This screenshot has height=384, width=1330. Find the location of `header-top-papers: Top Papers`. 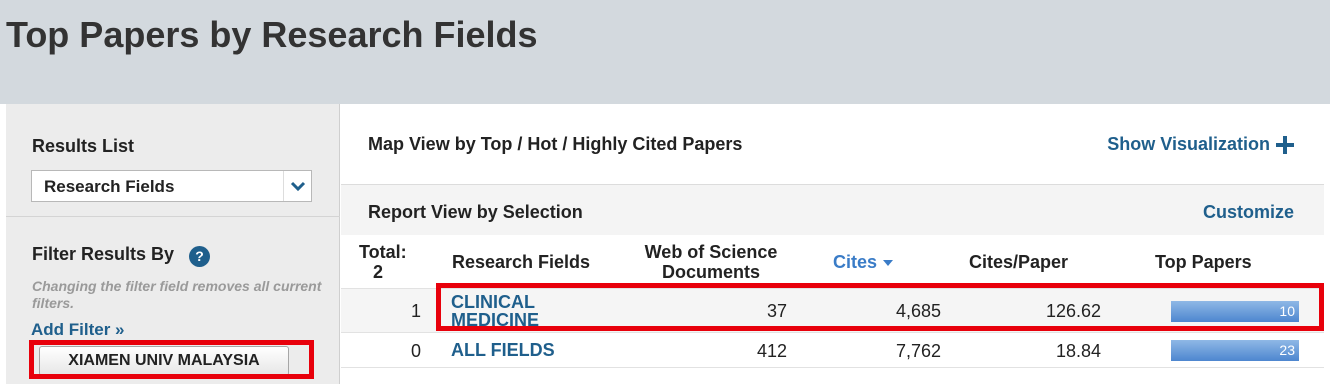

header-top-papers: Top Papers is located at coordinates (1203, 262).